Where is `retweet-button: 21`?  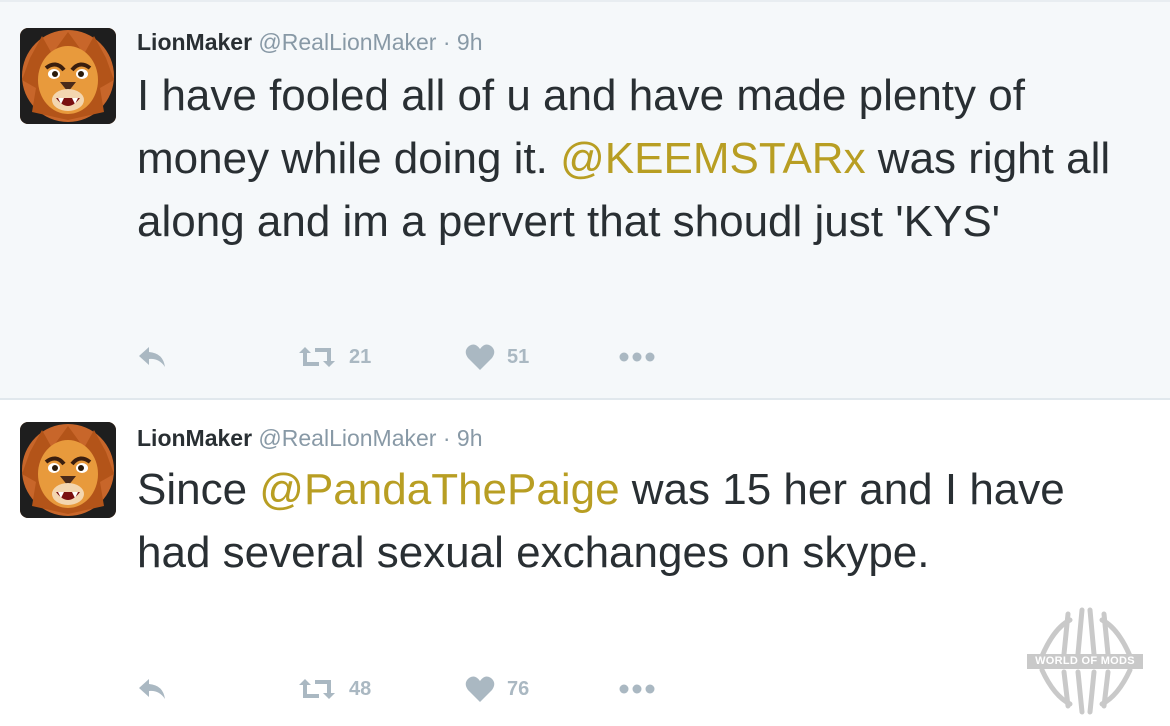
retweet-button: 21 is located at coordinates (334, 357).